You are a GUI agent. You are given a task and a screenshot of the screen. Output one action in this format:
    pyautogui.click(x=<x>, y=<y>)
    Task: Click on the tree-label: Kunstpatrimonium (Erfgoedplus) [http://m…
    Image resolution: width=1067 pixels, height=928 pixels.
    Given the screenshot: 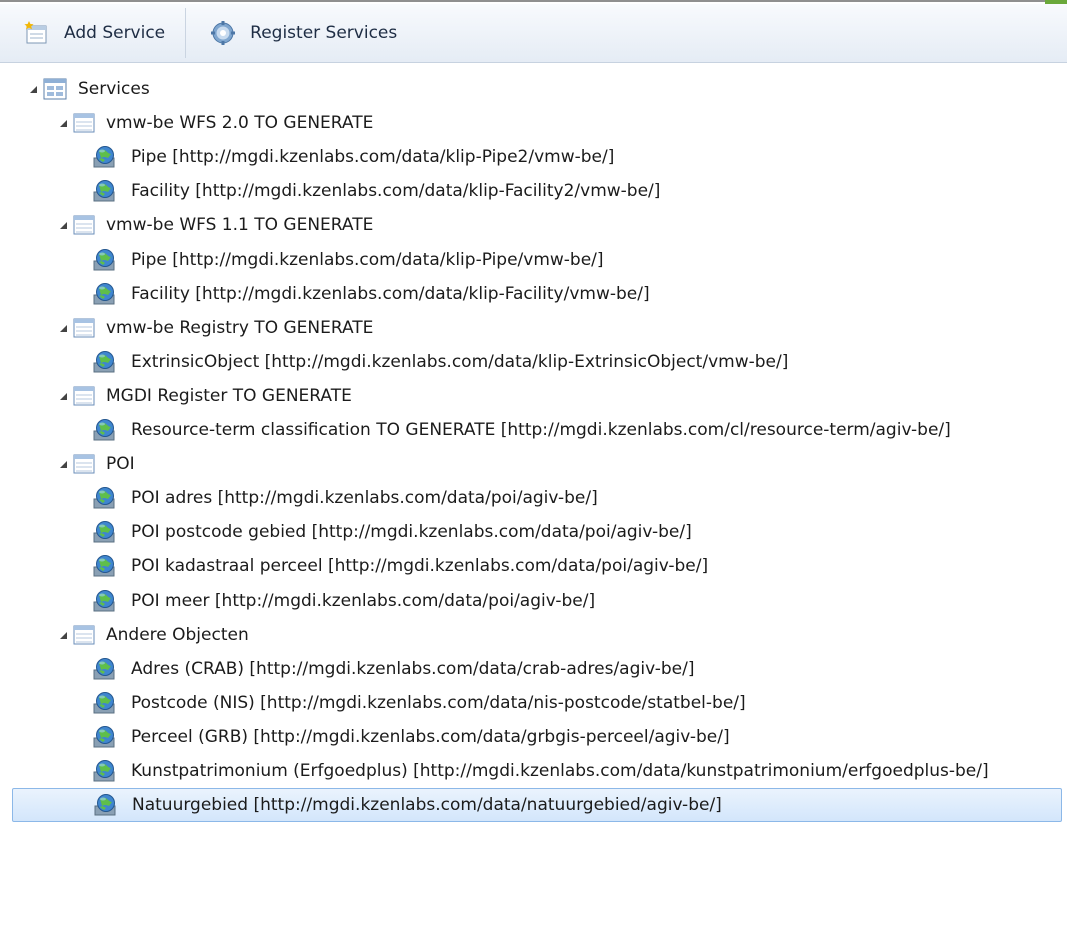 What is the action you would take?
    pyautogui.click(x=560, y=771)
    